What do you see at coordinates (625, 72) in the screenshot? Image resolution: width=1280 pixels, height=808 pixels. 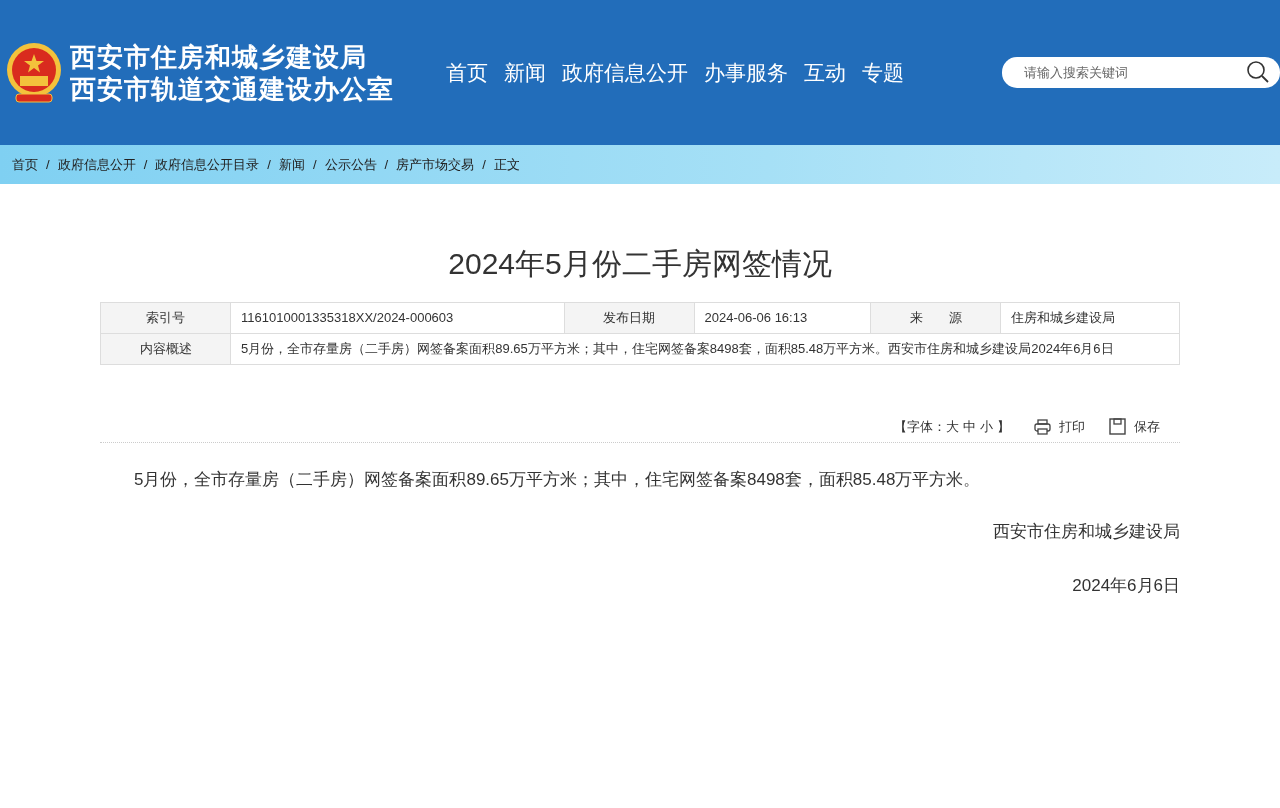 I see `nav-link: 政府信息公开` at bounding box center [625, 72].